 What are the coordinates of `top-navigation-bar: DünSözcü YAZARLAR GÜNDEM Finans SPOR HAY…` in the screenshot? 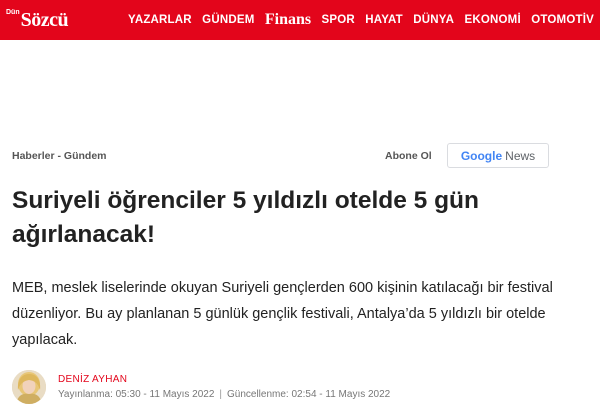 It's located at (300, 20).